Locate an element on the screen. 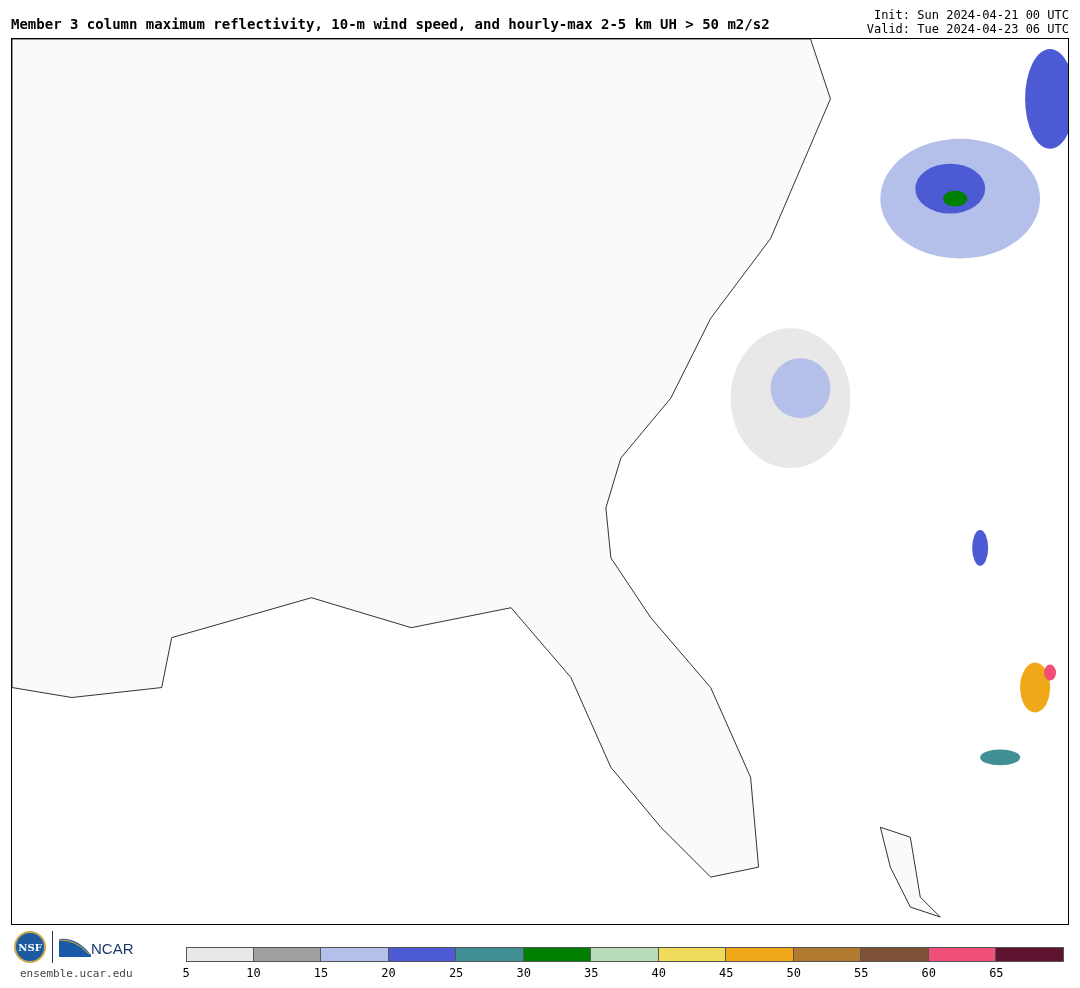  tick-label: 55 is located at coordinates (861, 973).